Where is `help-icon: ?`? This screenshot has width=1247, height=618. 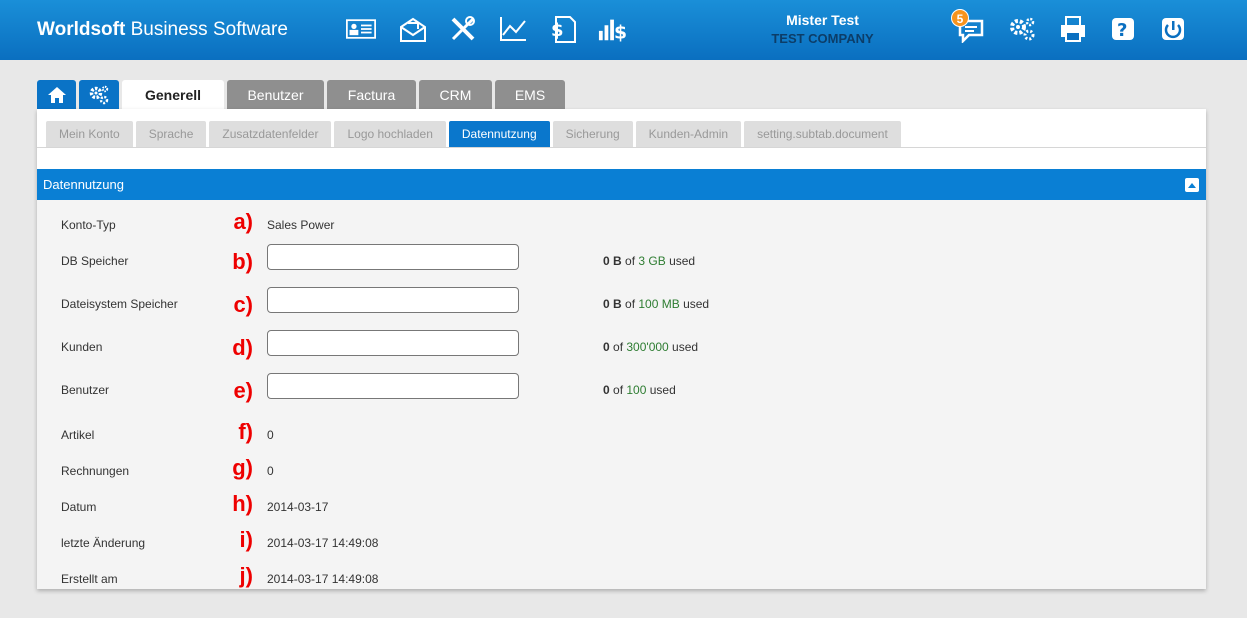
help-icon: ? is located at coordinates (1123, 29).